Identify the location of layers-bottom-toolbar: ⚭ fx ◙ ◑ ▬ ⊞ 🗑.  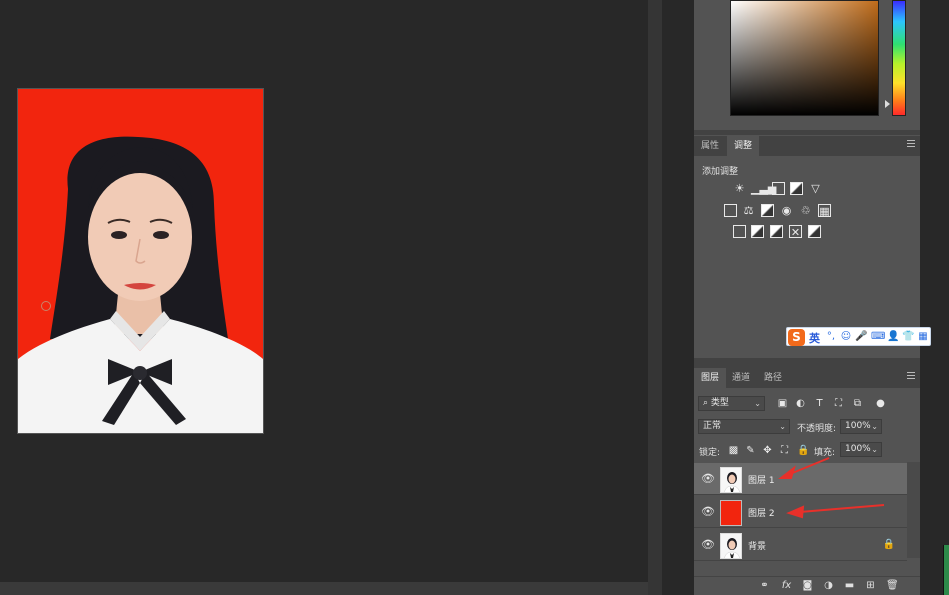
(807, 585).